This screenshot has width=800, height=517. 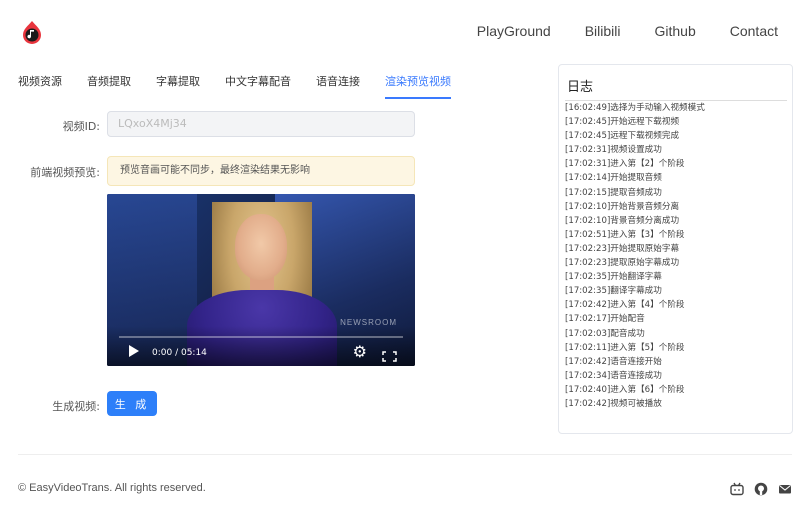 I want to click on log-entry: [16:02:49]选择为手动输入视频模式, so click(x=635, y=108).